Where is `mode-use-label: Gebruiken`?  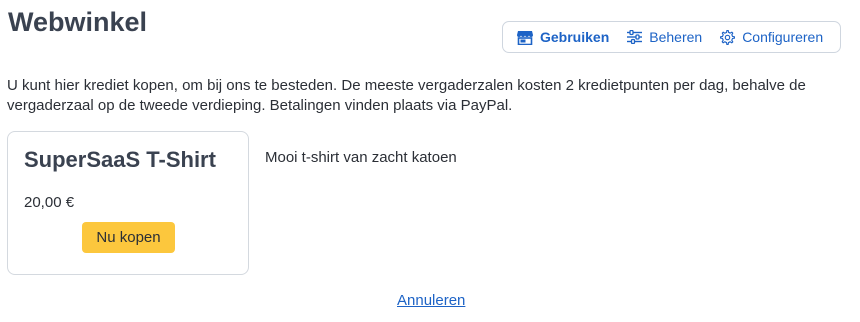 mode-use-label: Gebruiken is located at coordinates (575, 37).